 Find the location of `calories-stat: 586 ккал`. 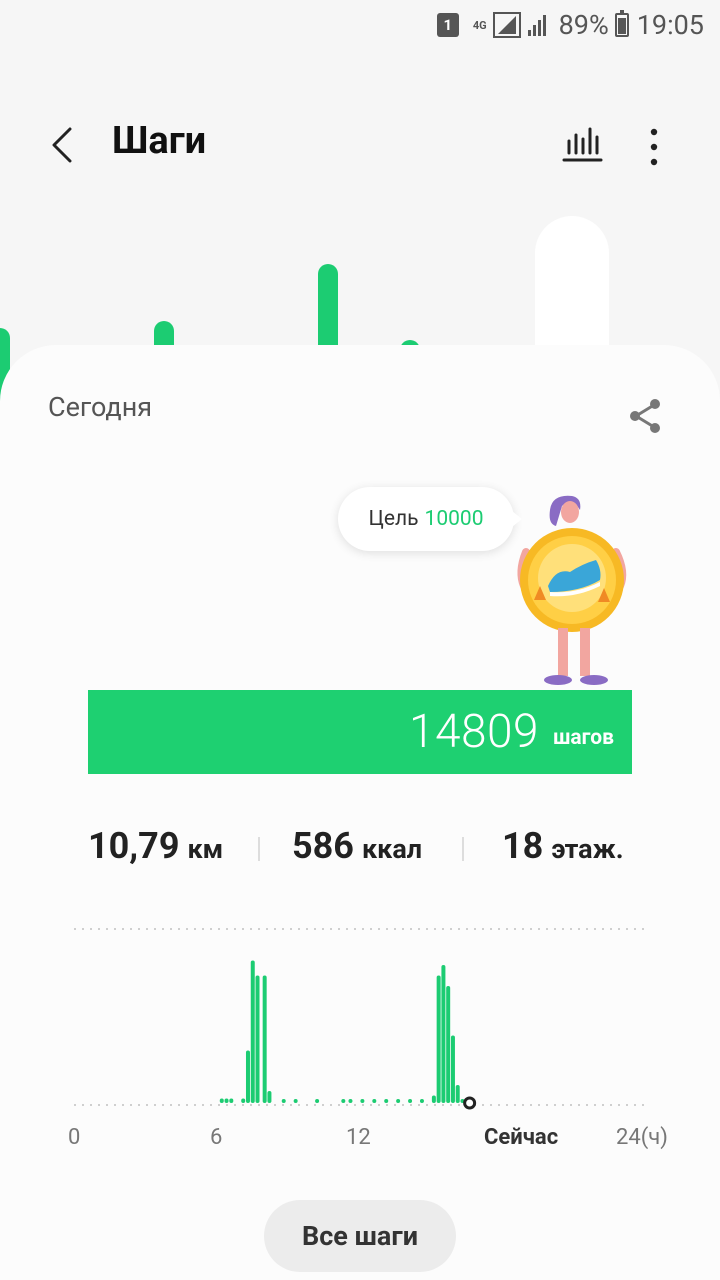

calories-stat: 586 ккал is located at coordinates (357, 846).